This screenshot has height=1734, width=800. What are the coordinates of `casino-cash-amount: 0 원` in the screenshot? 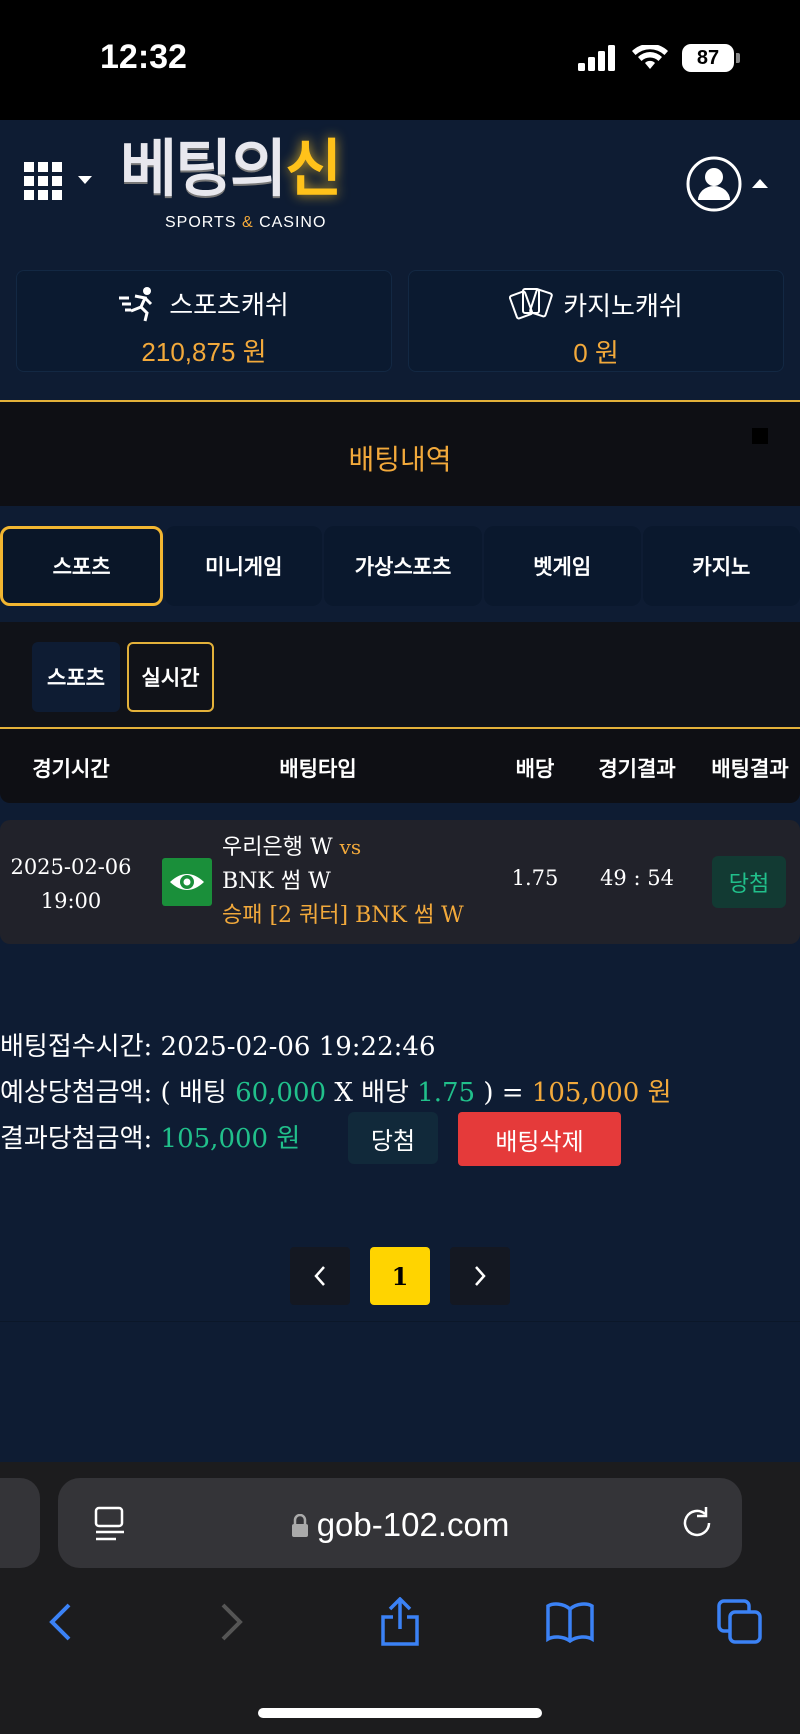 It's located at (596, 353).